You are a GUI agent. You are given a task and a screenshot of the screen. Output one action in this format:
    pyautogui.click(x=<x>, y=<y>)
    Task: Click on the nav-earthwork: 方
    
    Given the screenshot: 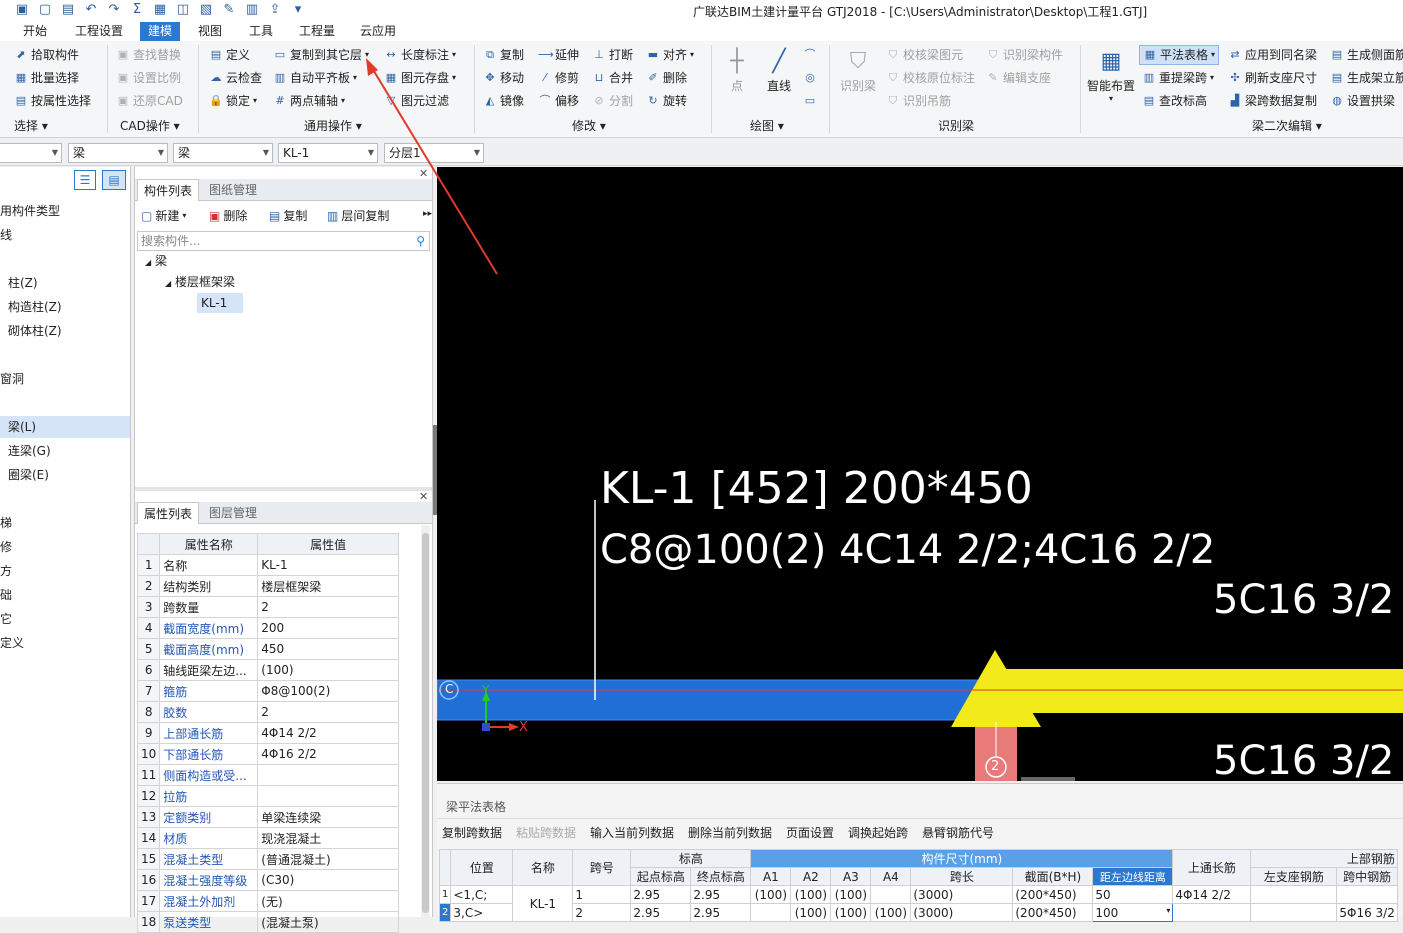 What is the action you would take?
    pyautogui.click(x=6, y=571)
    